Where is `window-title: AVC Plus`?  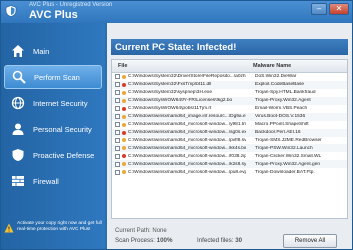 window-title: AVC Plus is located at coordinates (53, 15).